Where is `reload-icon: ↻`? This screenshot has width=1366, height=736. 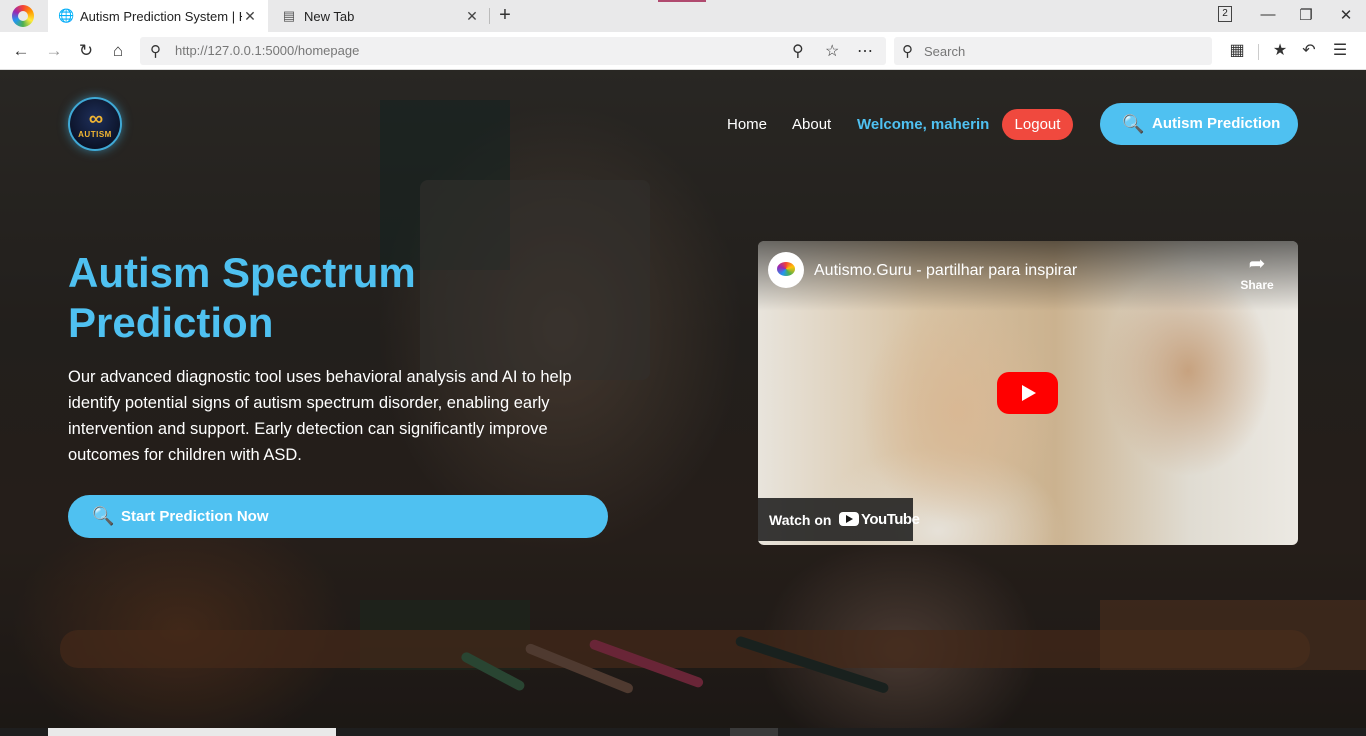 reload-icon: ↻ is located at coordinates (86, 51).